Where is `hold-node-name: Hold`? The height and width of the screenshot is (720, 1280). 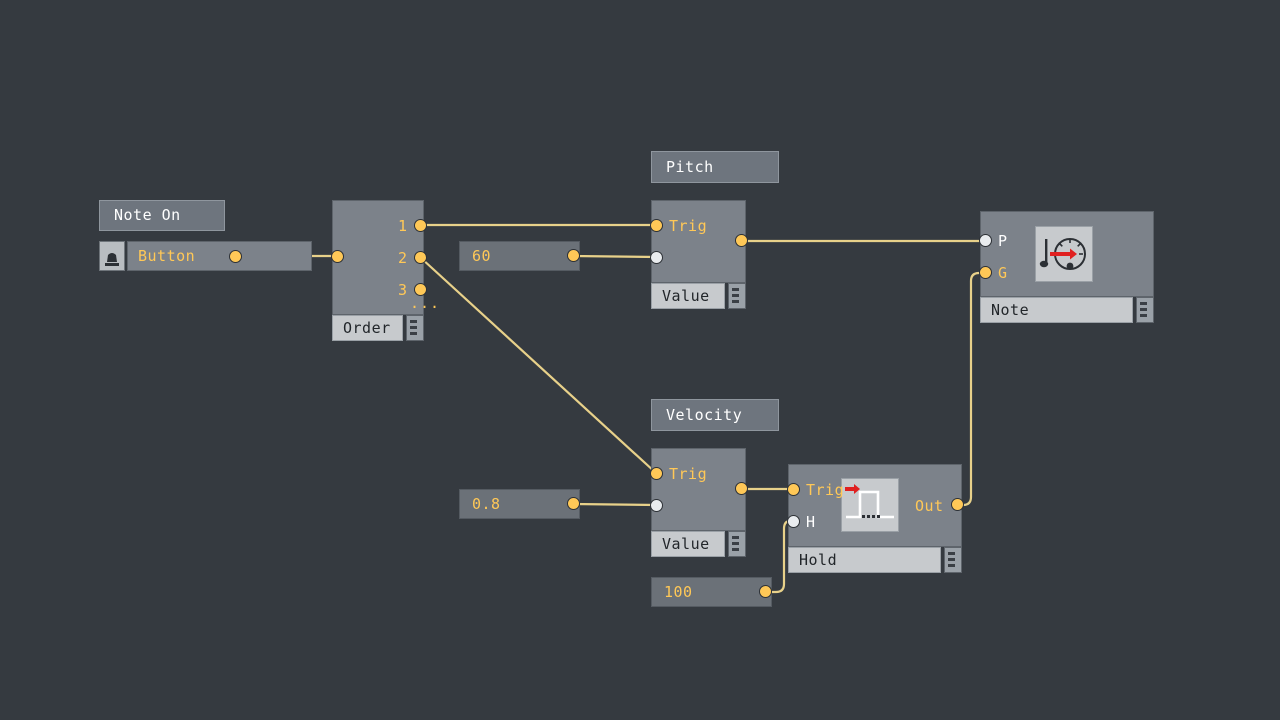
hold-node-name: Hold is located at coordinates (864, 560).